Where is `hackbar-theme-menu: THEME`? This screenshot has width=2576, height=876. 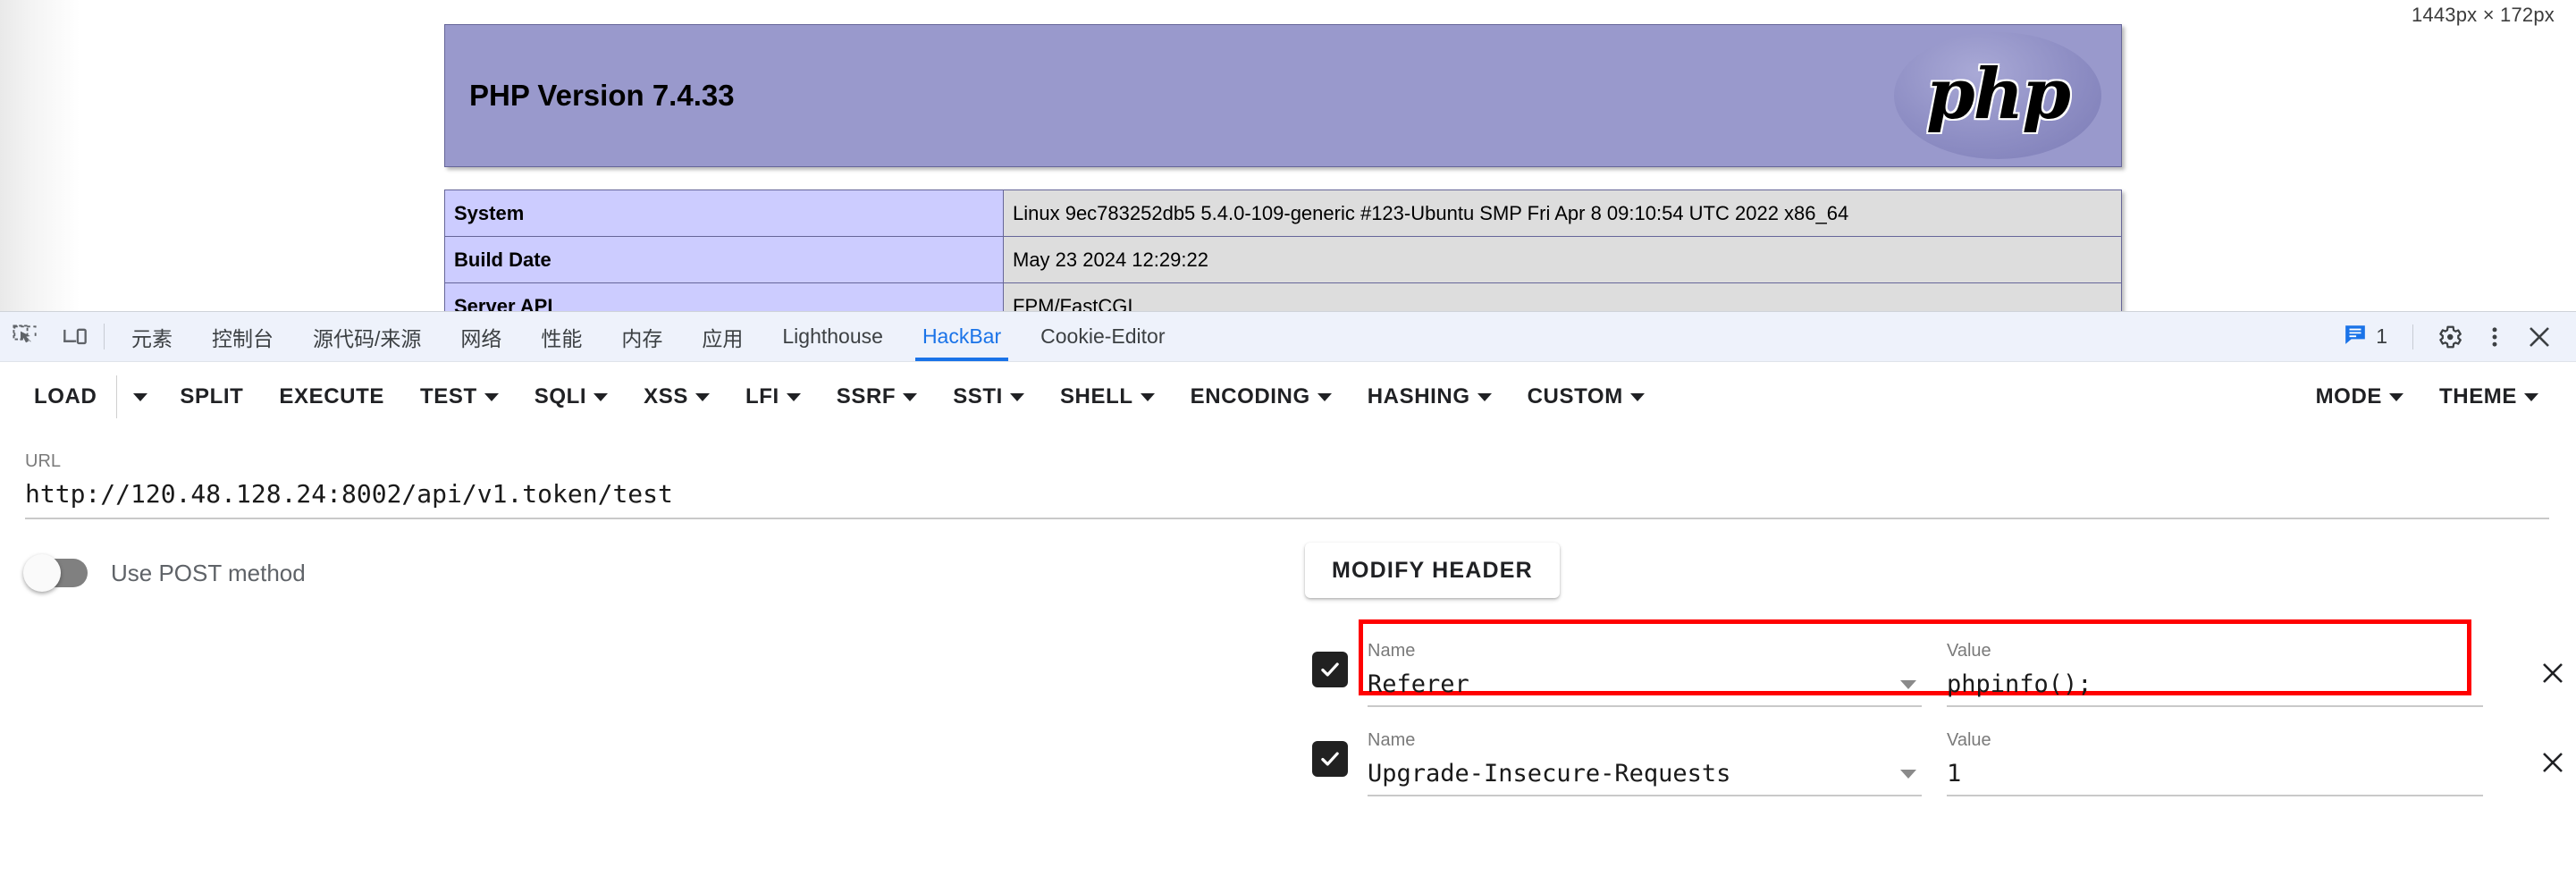
hackbar-theme-menu: THEME is located at coordinates (2489, 397).